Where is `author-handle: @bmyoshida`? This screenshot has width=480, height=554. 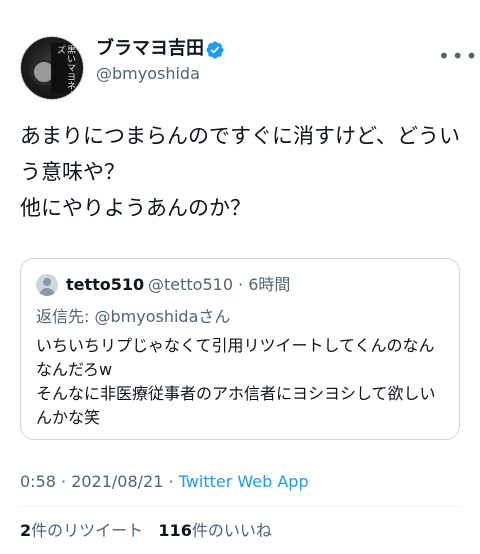
author-handle: @bmyoshida is located at coordinates (148, 74).